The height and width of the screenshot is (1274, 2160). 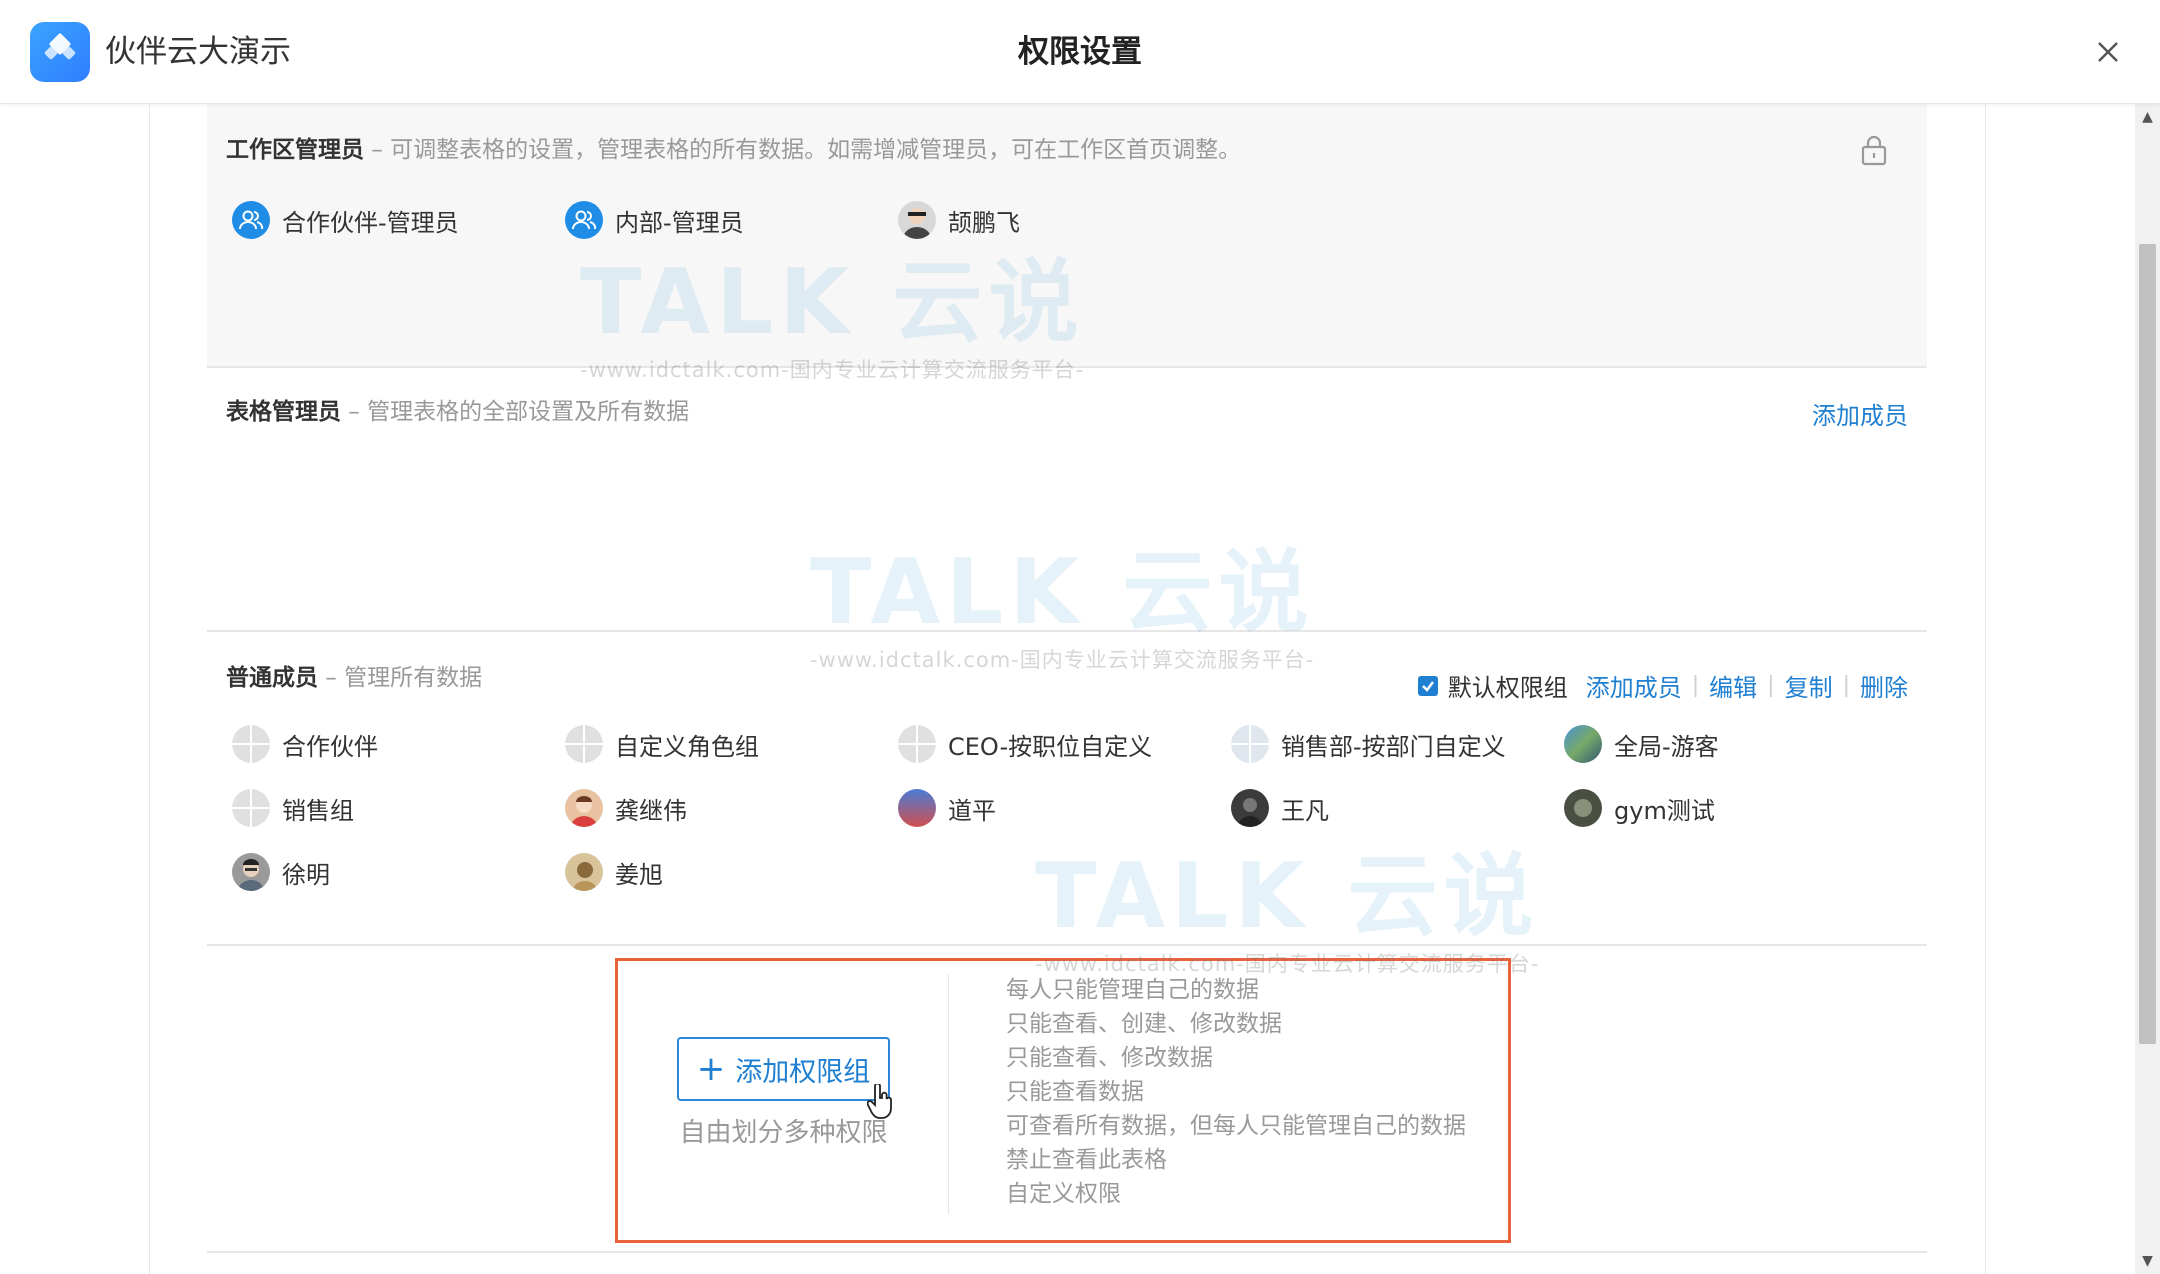 What do you see at coordinates (1109, 1058) in the screenshot?
I see `permission-option: 只能查看、修改数据` at bounding box center [1109, 1058].